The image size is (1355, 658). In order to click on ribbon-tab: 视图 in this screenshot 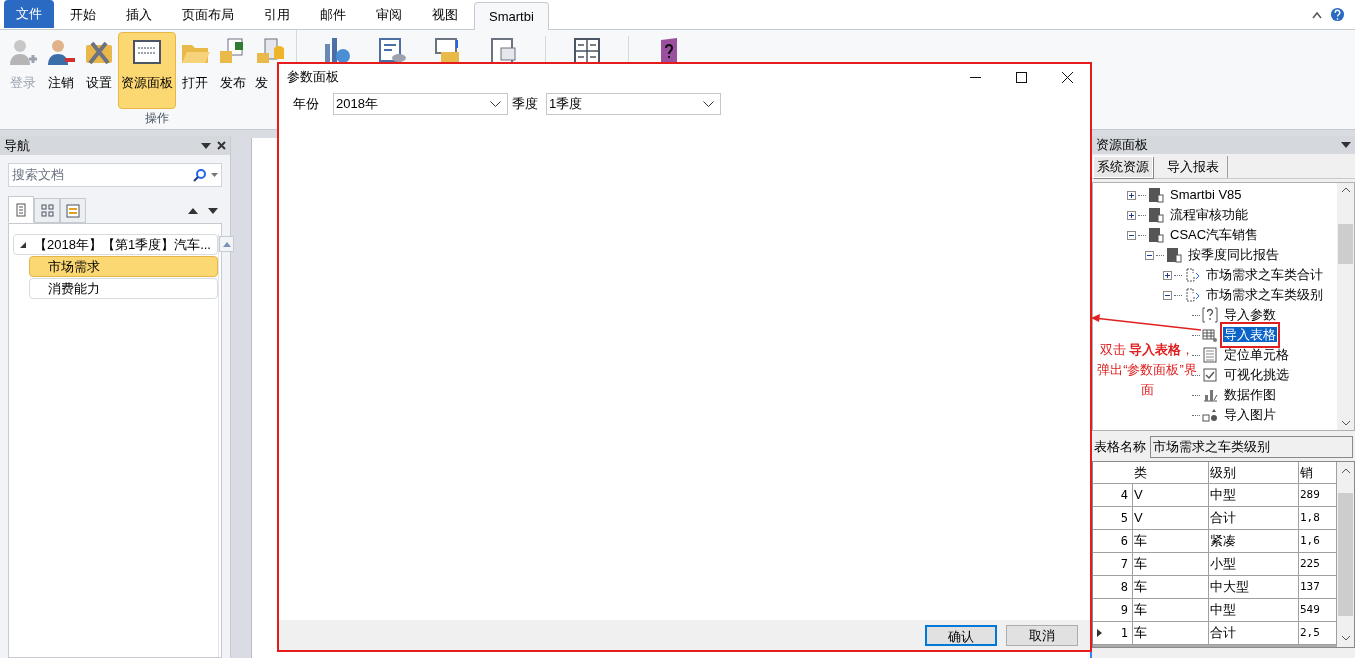, I will do `click(445, 15)`.